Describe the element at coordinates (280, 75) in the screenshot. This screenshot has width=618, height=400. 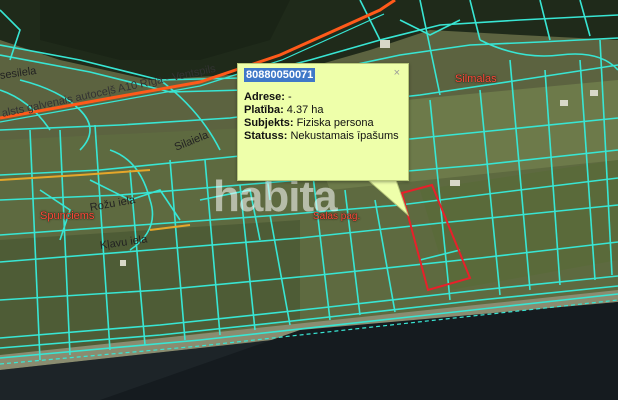
I see `parcel-id: 80880050071` at that location.